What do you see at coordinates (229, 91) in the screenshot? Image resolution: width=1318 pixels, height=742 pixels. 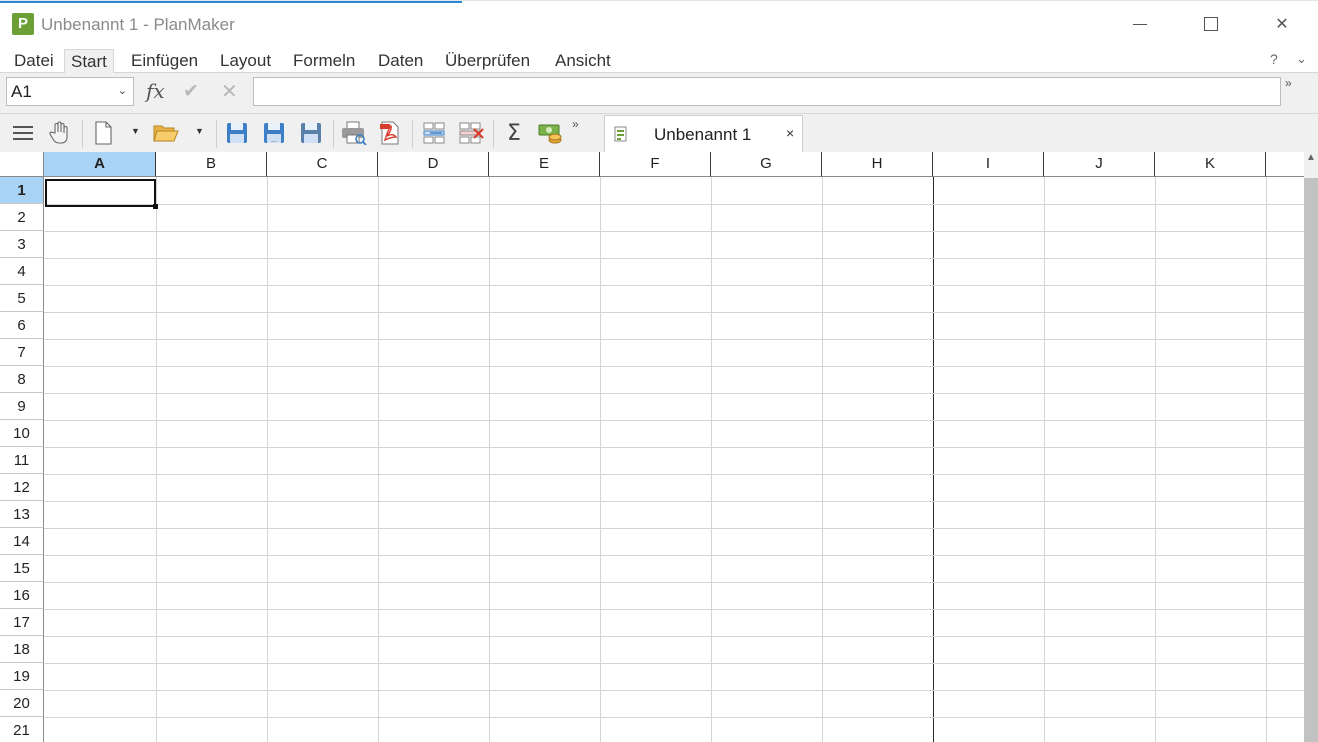 I see `cancel-icon: ✕` at bounding box center [229, 91].